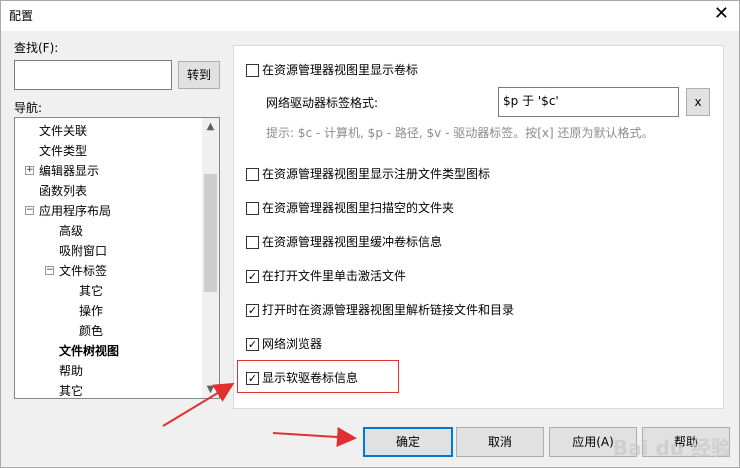  What do you see at coordinates (314, 437) in the screenshot?
I see `arrow-to-ok` at bounding box center [314, 437].